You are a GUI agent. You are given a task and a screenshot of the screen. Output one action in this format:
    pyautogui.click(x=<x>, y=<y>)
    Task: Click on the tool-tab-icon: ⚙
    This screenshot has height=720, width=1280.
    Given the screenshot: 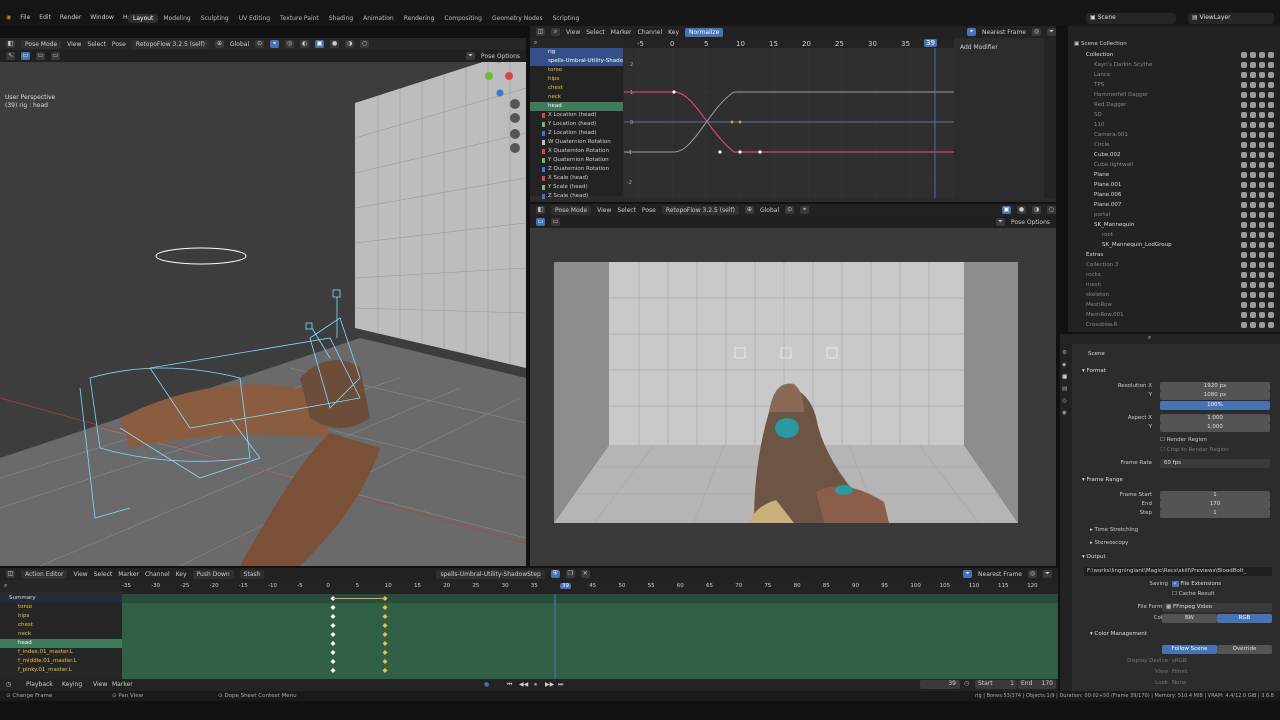 What is the action you would take?
    pyautogui.click(x=1066, y=353)
    